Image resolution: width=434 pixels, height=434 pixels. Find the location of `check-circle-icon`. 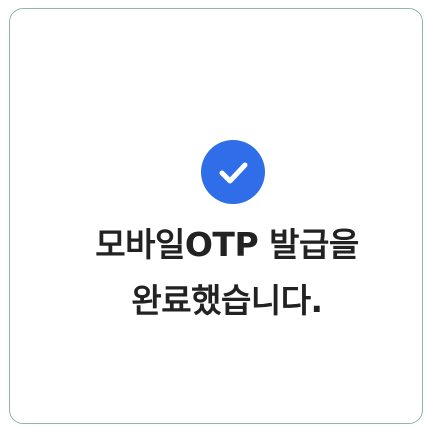

check-circle-icon is located at coordinates (233, 172).